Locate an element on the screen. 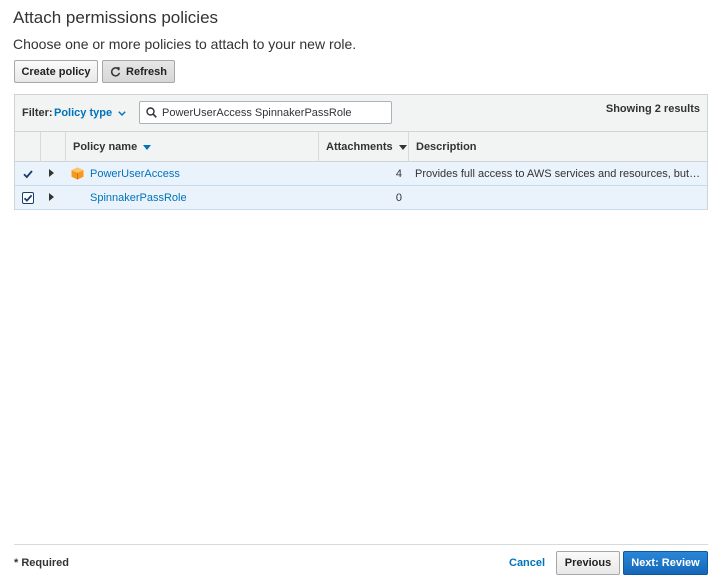 This screenshot has height=579, width=720. next-review-label: Next: Review is located at coordinates (665, 563).